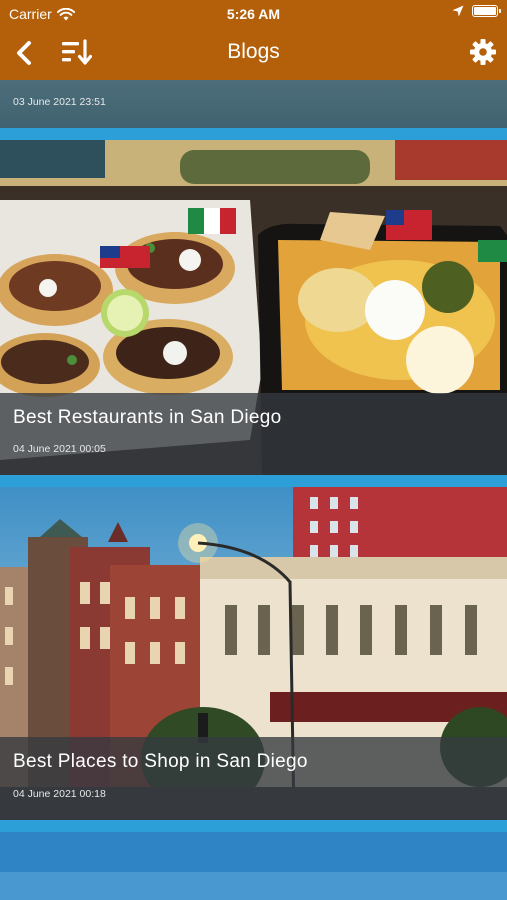 Image resolution: width=507 pixels, height=900 pixels. I want to click on blog-card-title: Best Restaurants in San Diego, so click(147, 417).